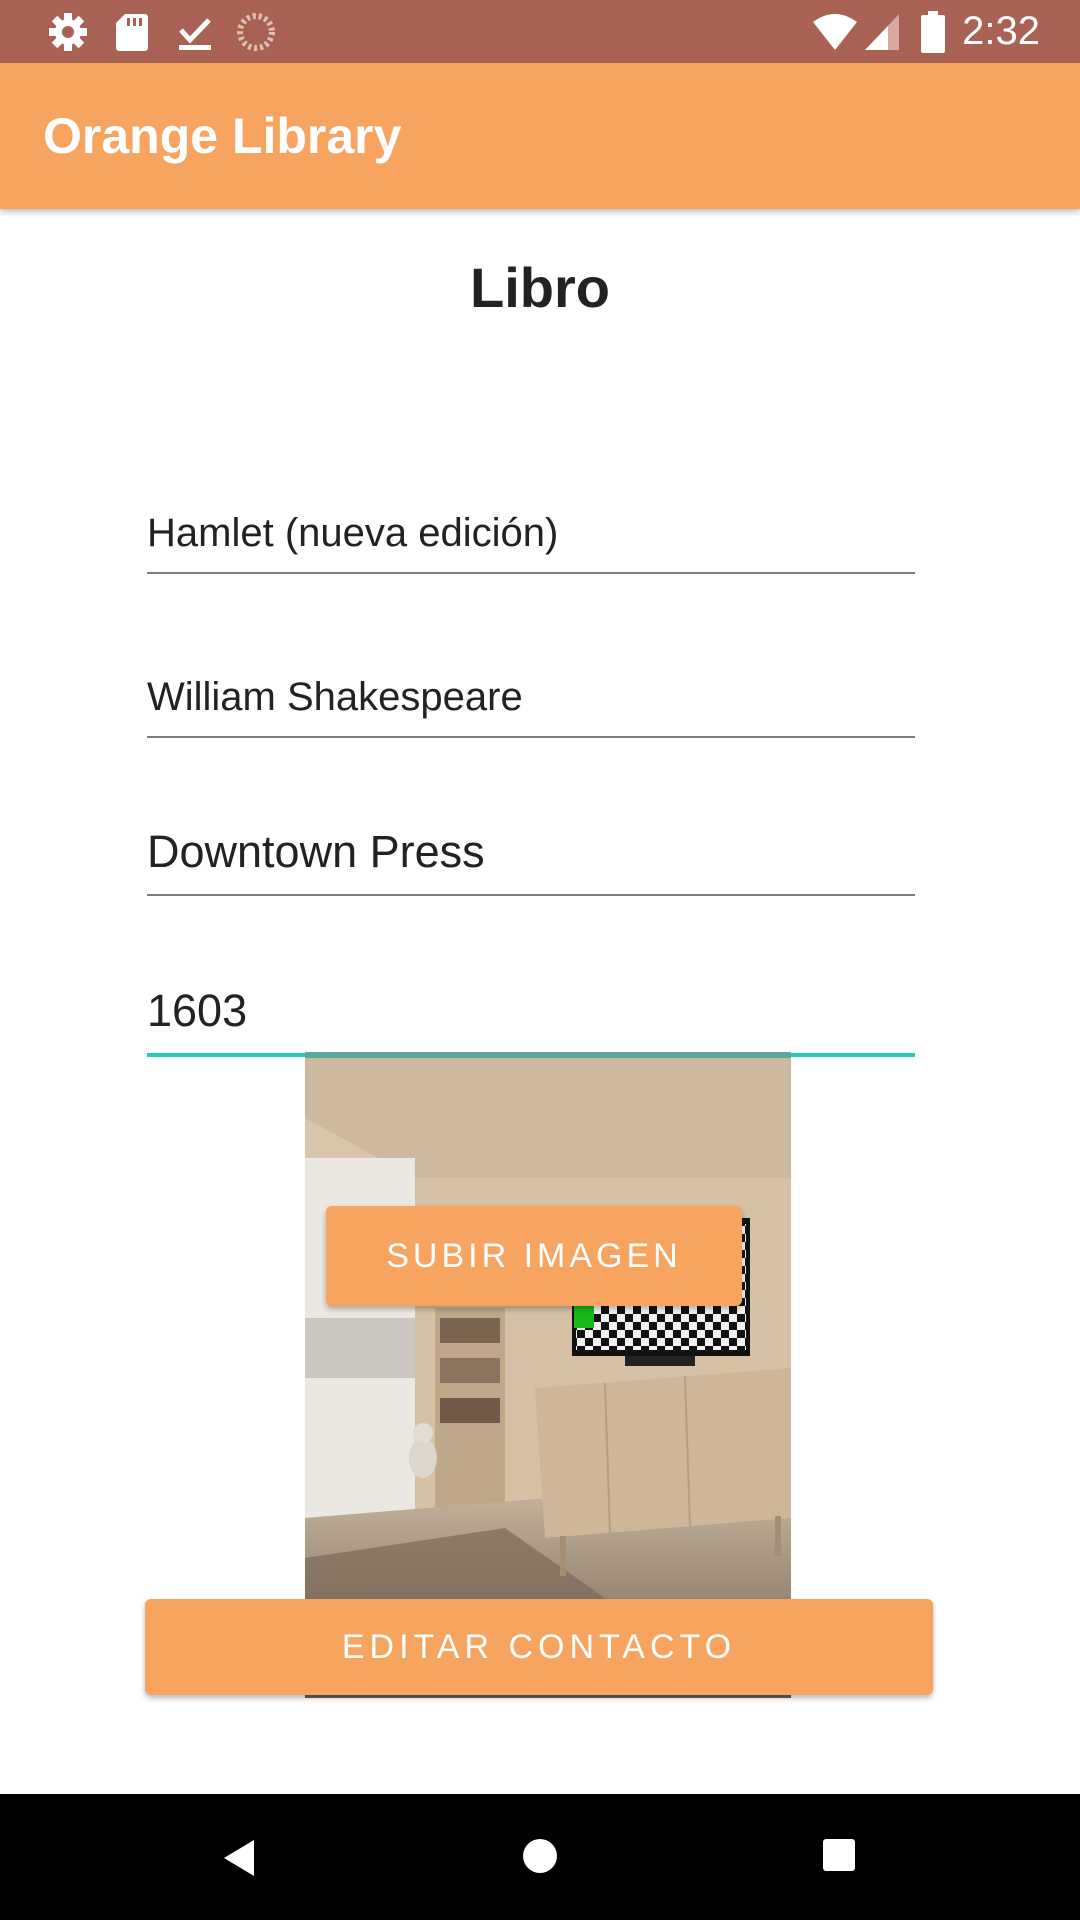 Image resolution: width=1080 pixels, height=1920 pixels. Describe the element at coordinates (353, 533) in the screenshot. I see `title-field-value: Hamlet (nueva edición)` at that location.